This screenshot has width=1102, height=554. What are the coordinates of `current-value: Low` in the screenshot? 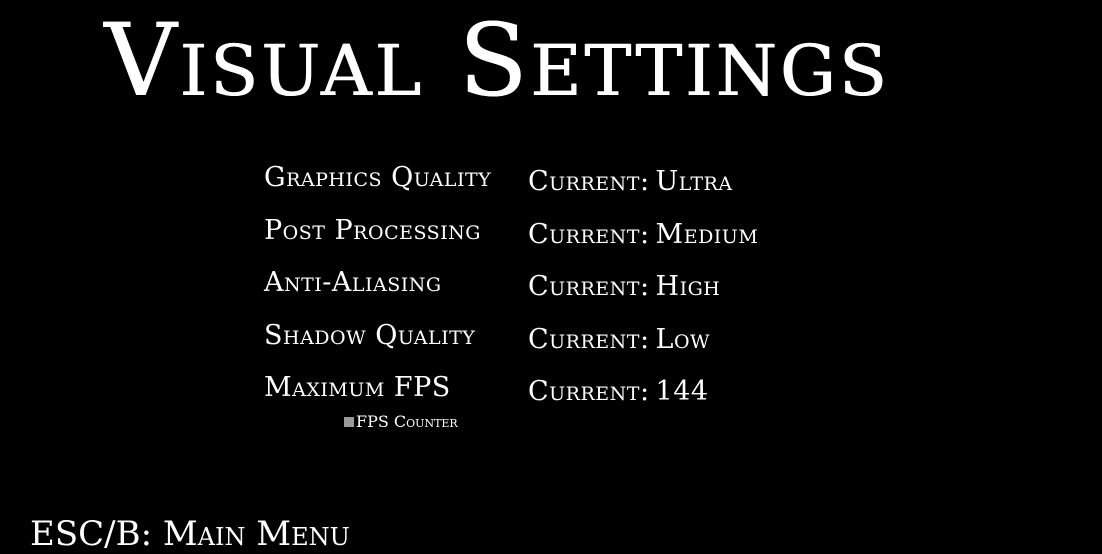 It's located at (683, 339).